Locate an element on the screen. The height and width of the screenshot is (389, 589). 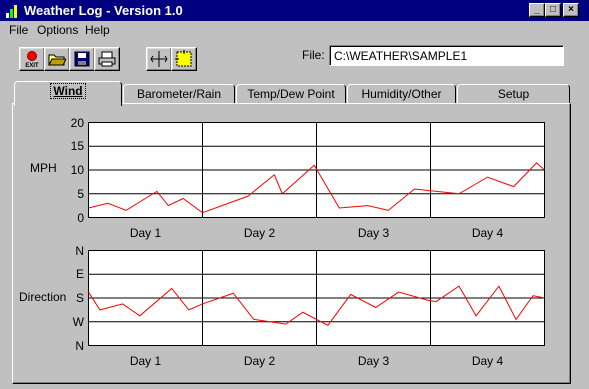
speed-y-tick-label: 5 is located at coordinates (80, 193).